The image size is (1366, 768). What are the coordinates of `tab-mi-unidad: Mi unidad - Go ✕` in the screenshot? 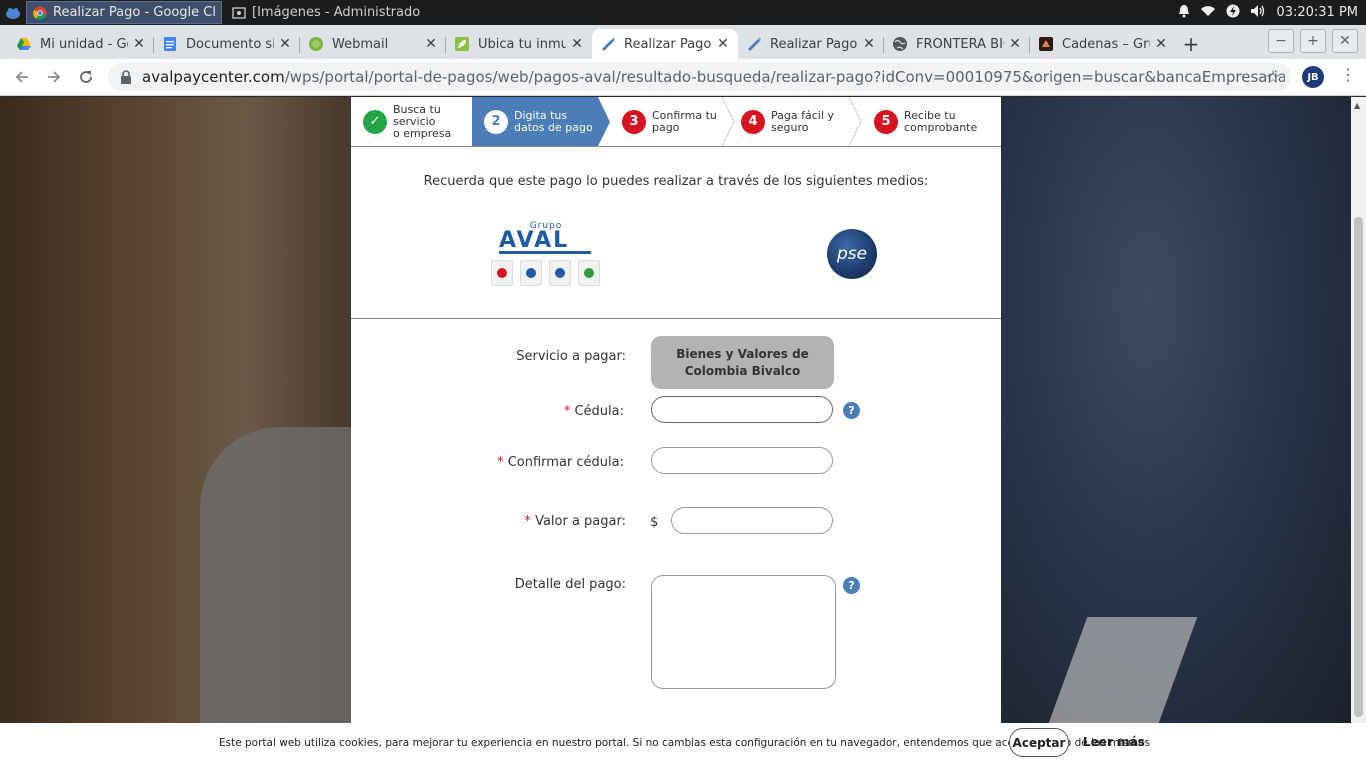 It's located at (81, 44).